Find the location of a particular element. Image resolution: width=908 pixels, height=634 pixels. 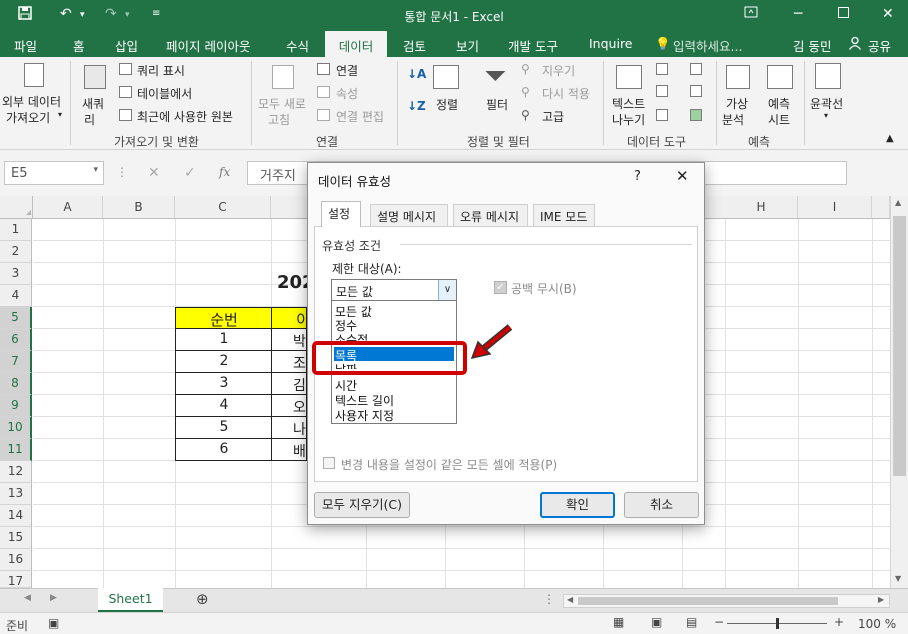

tab-view: 보기 is located at coordinates (467, 45).